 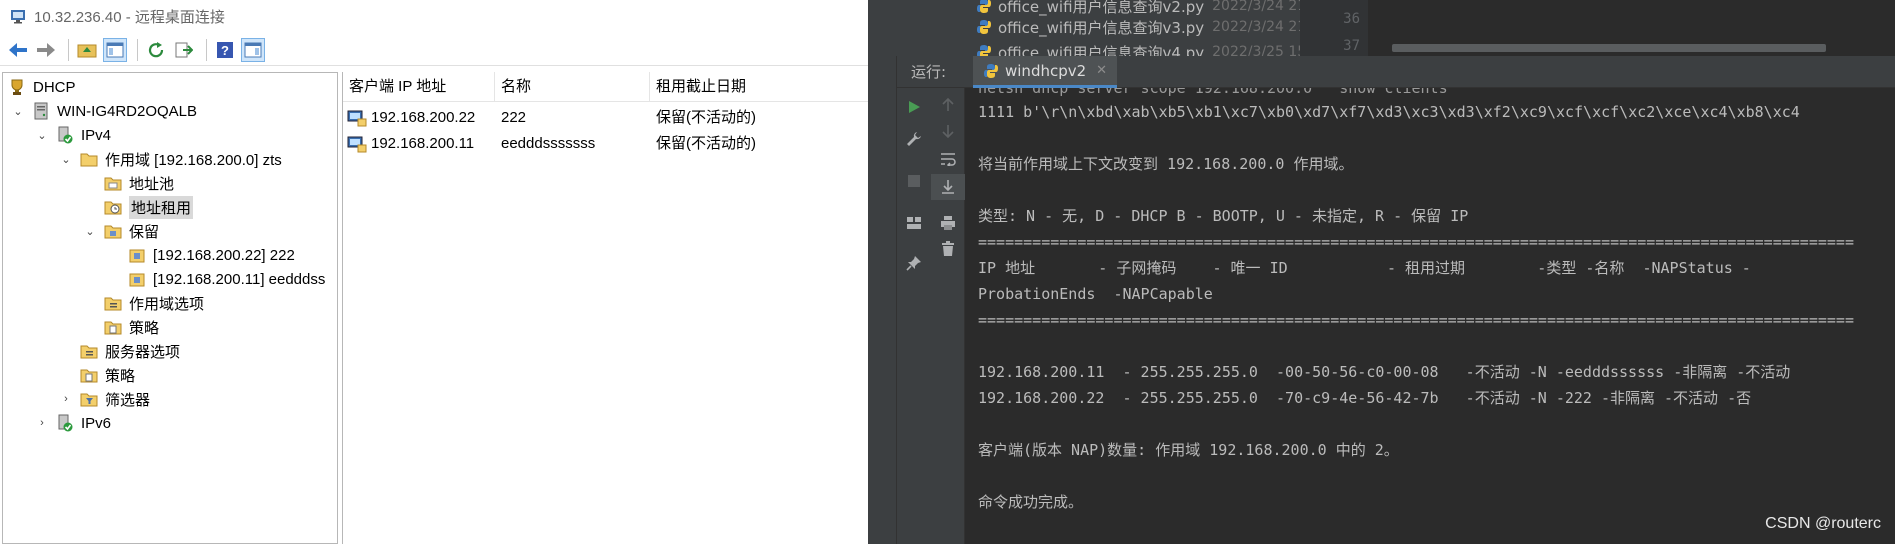 I want to click on console-tree-icon, so click(x=115, y=49).